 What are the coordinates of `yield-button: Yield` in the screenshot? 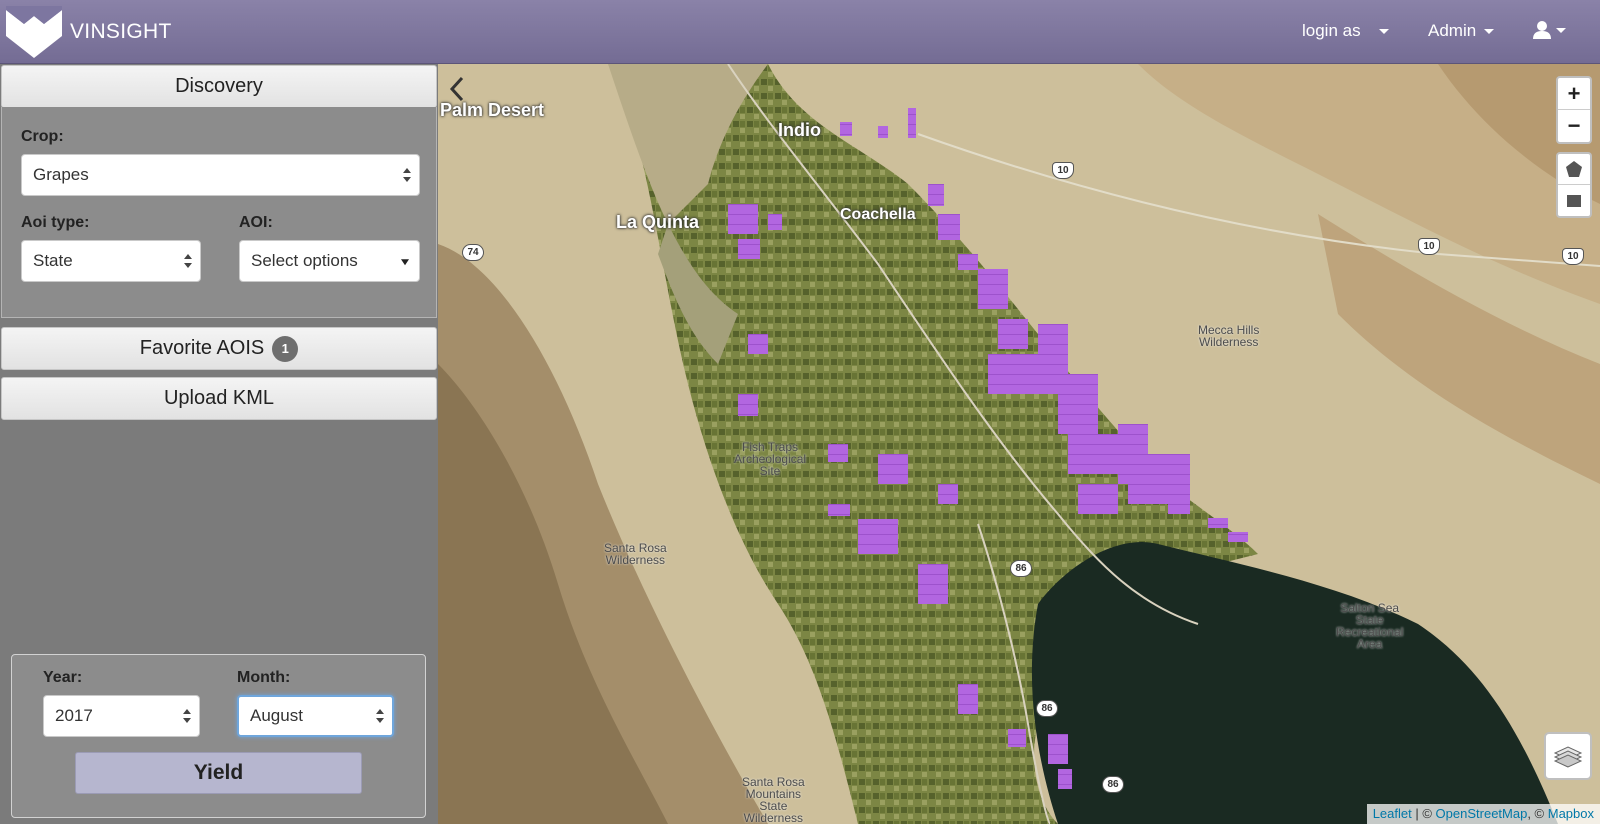 It's located at (218, 773).